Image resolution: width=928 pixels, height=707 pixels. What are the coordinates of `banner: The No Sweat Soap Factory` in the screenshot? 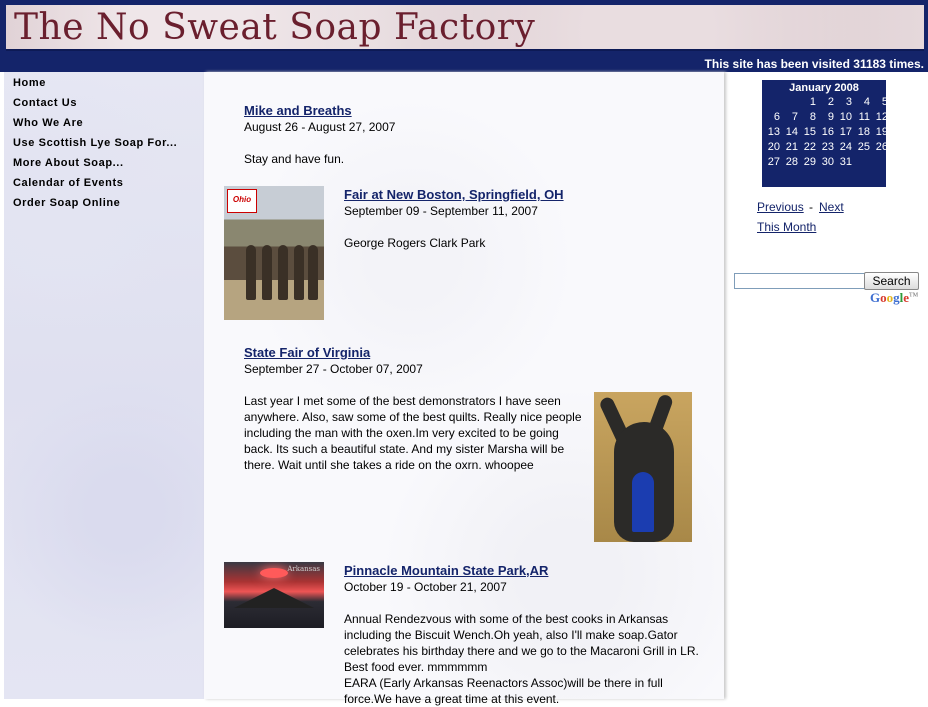 It's located at (465, 28).